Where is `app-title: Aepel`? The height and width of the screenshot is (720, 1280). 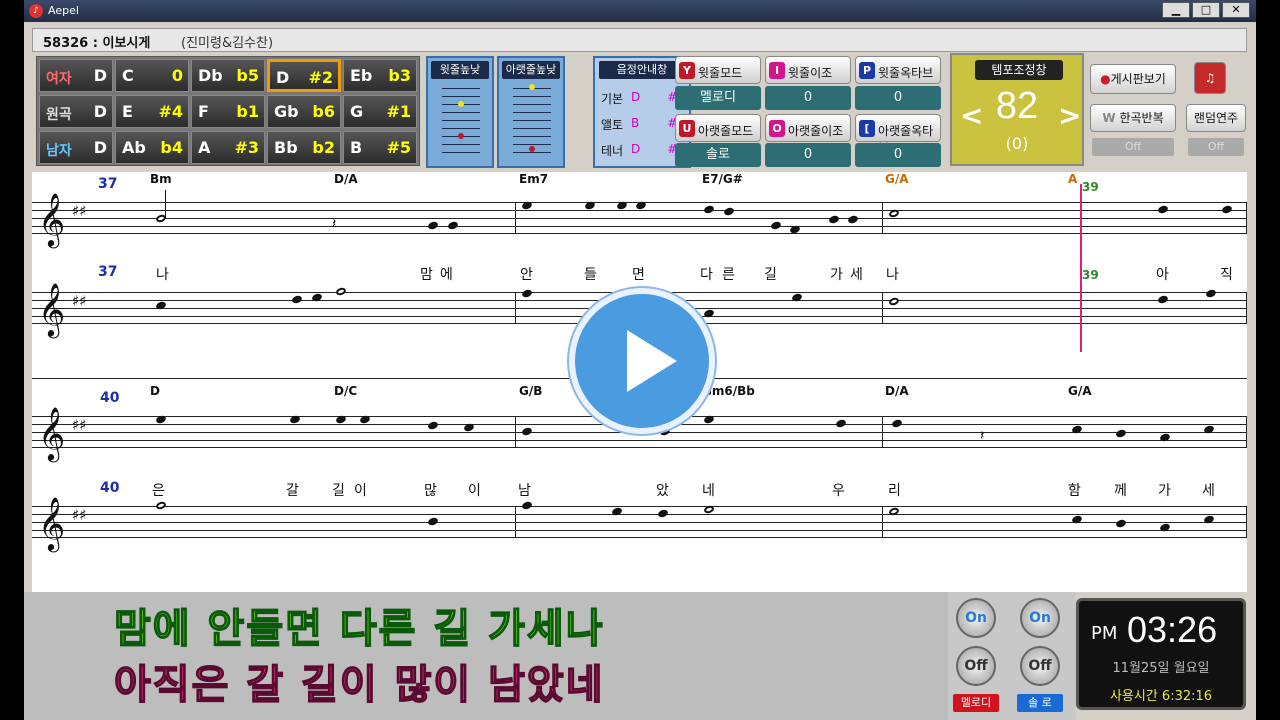
app-title: Aepel is located at coordinates (63, 10).